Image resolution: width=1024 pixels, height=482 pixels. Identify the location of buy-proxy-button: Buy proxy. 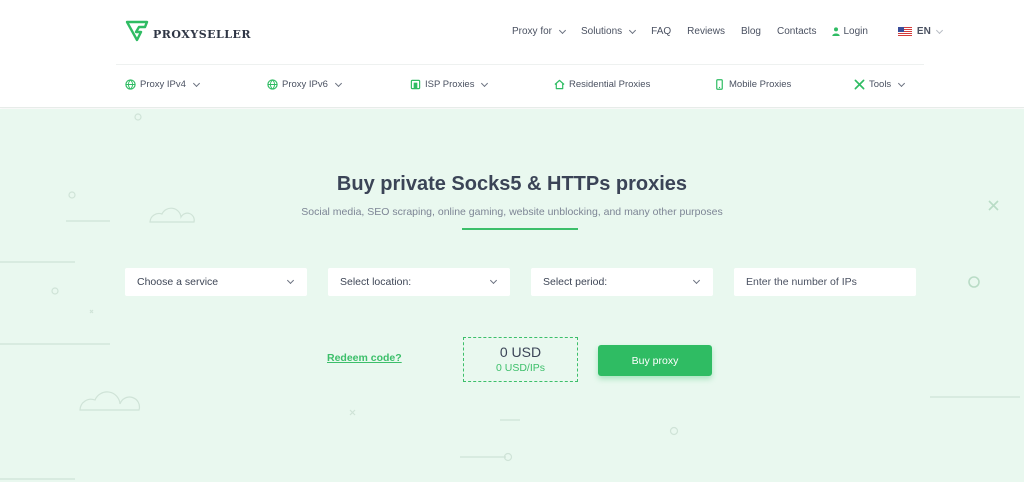
(655, 360).